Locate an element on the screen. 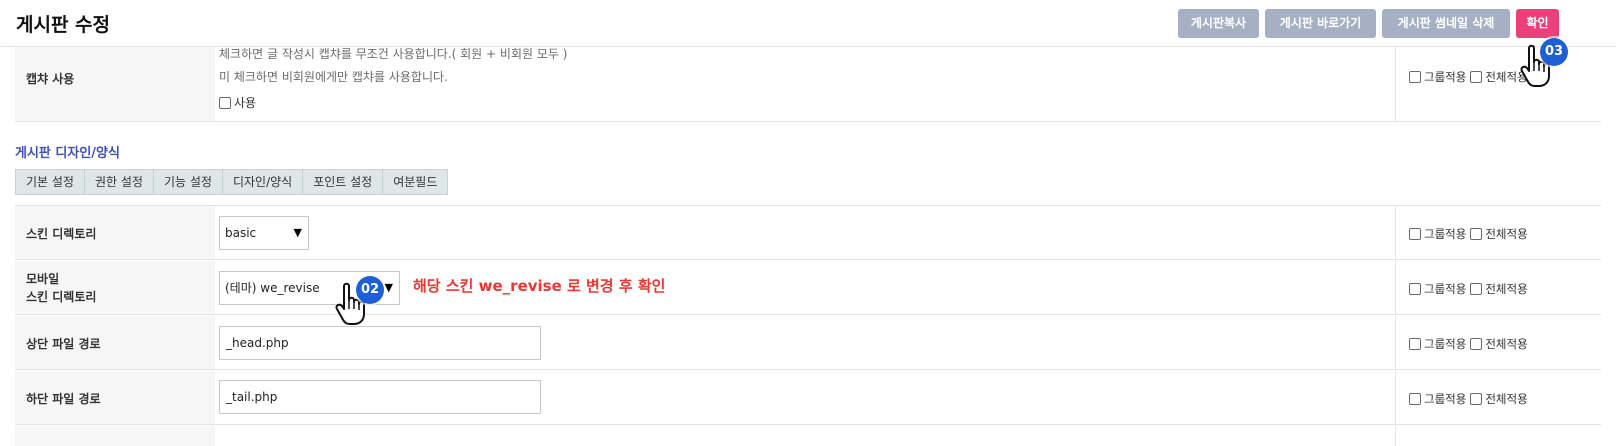  mobile-skin-dir-label-cell: 모바일 스킨 디렉토리 is located at coordinates (115, 287).